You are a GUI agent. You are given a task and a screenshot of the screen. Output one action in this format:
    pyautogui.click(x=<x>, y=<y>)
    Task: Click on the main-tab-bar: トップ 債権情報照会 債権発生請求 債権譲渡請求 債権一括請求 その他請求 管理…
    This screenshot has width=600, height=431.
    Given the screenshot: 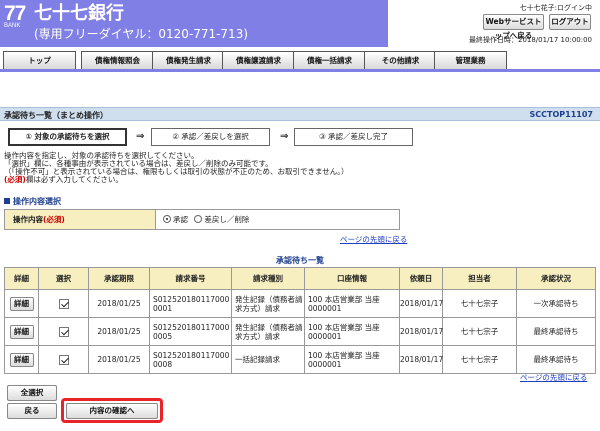 What is the action you would take?
    pyautogui.click(x=300, y=60)
    